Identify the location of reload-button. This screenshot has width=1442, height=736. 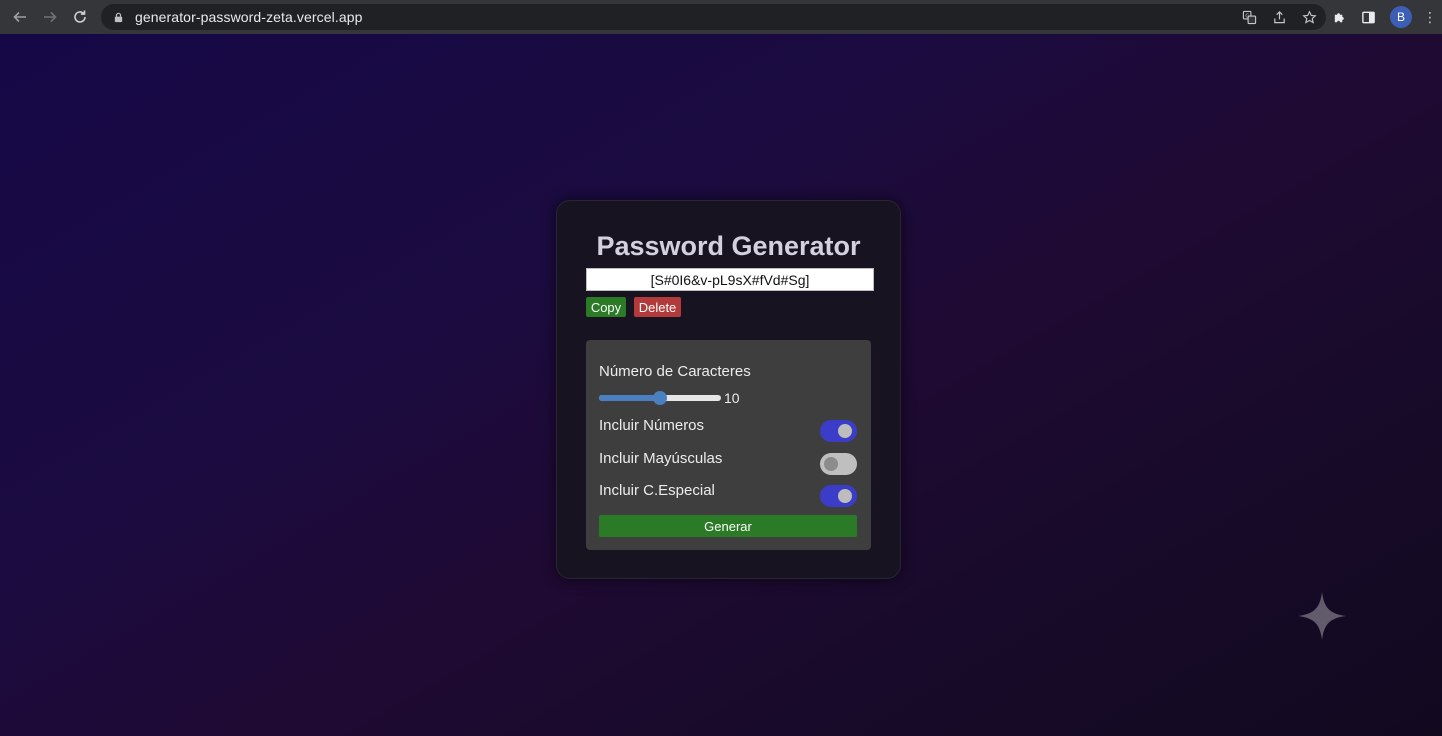
(80, 17).